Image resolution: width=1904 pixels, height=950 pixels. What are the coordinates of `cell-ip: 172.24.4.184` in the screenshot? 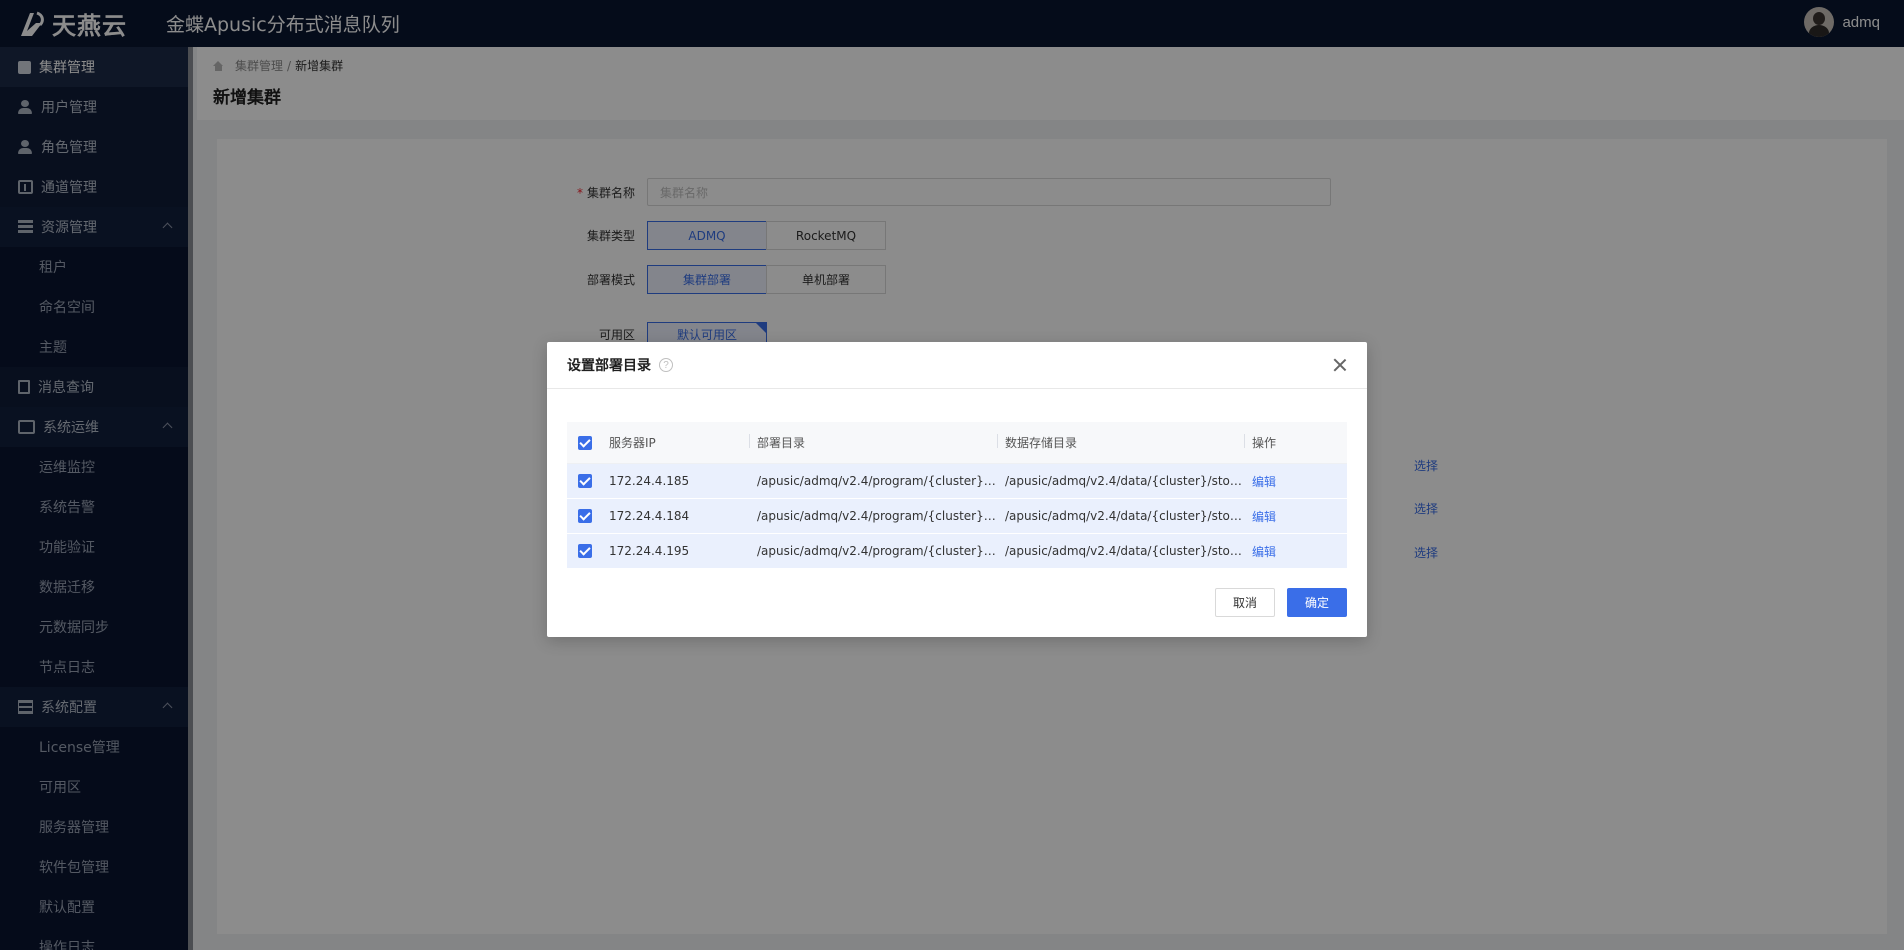 It's located at (649, 516).